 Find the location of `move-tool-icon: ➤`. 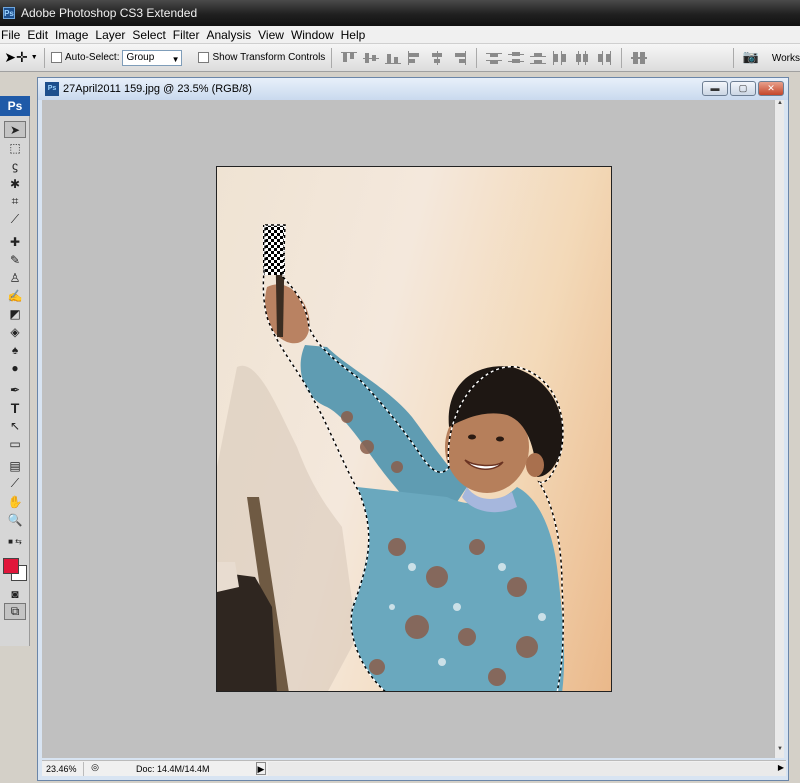

move-tool-icon: ➤ is located at coordinates (15, 129).